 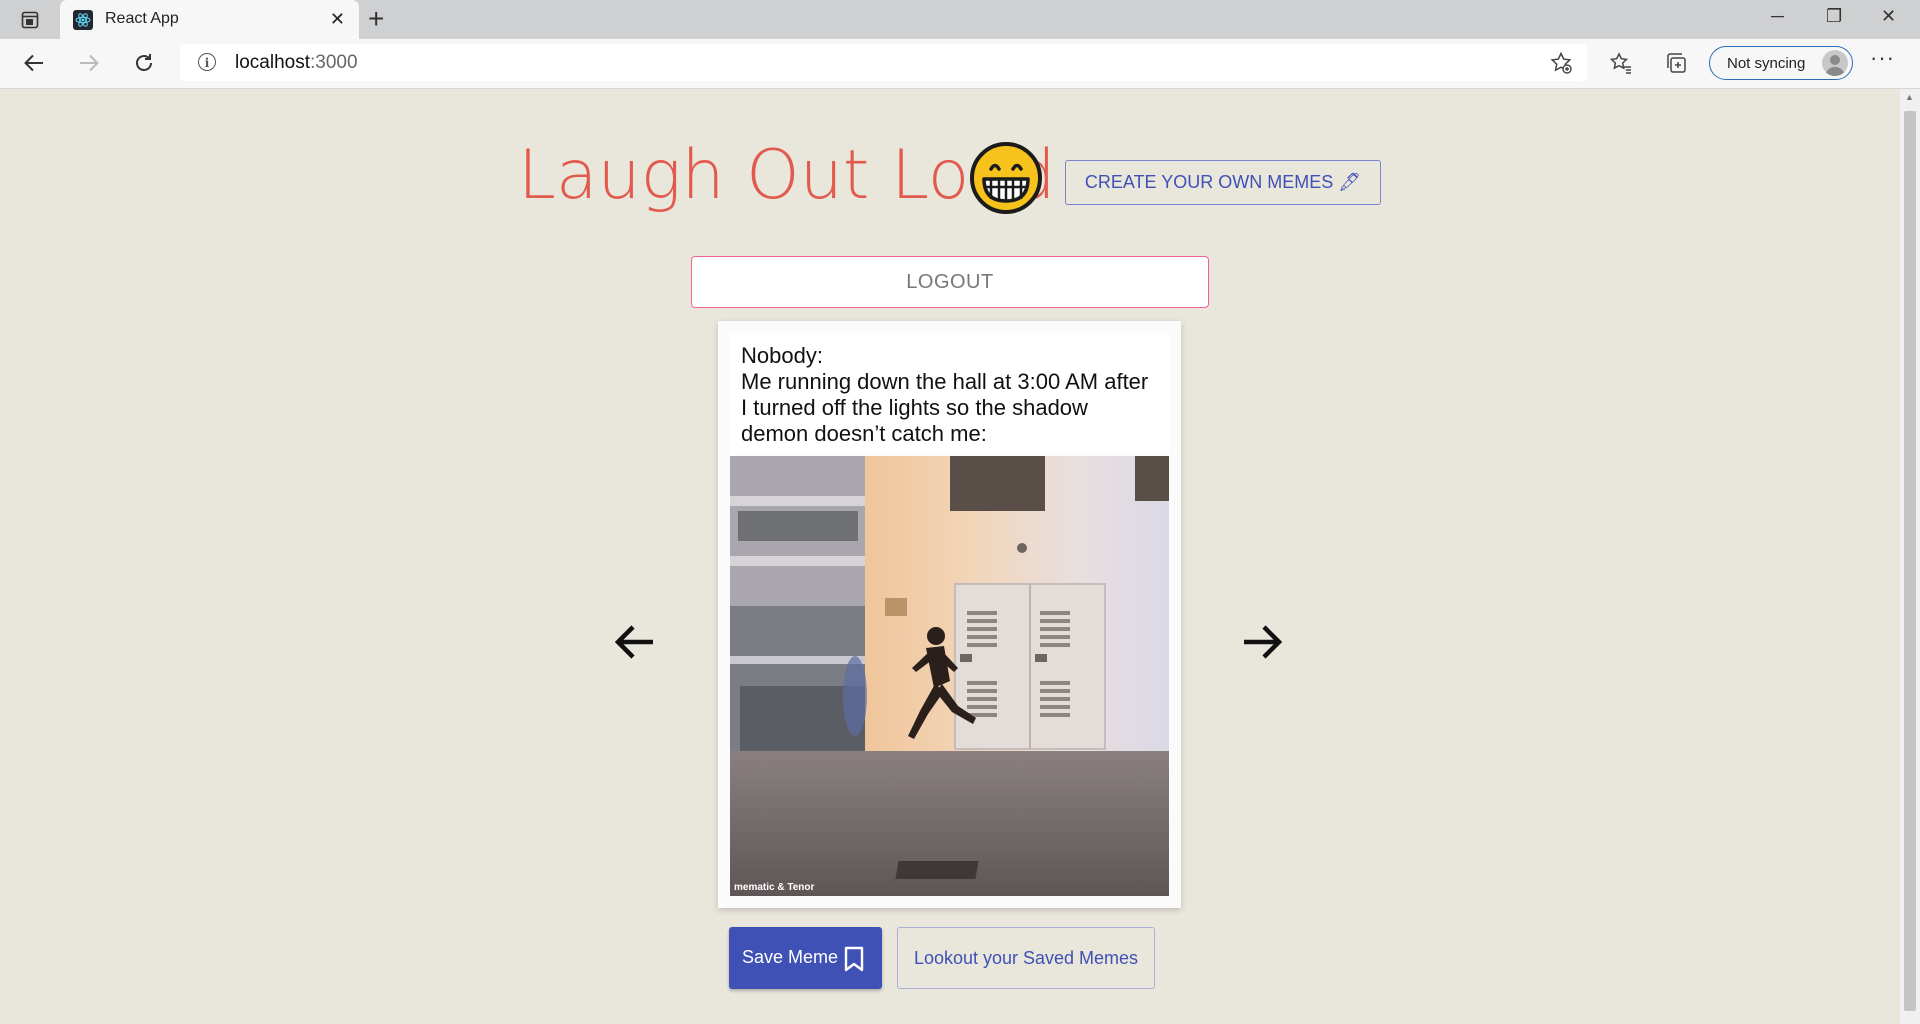 What do you see at coordinates (207, 62) in the screenshot?
I see `site-info-icon: i` at bounding box center [207, 62].